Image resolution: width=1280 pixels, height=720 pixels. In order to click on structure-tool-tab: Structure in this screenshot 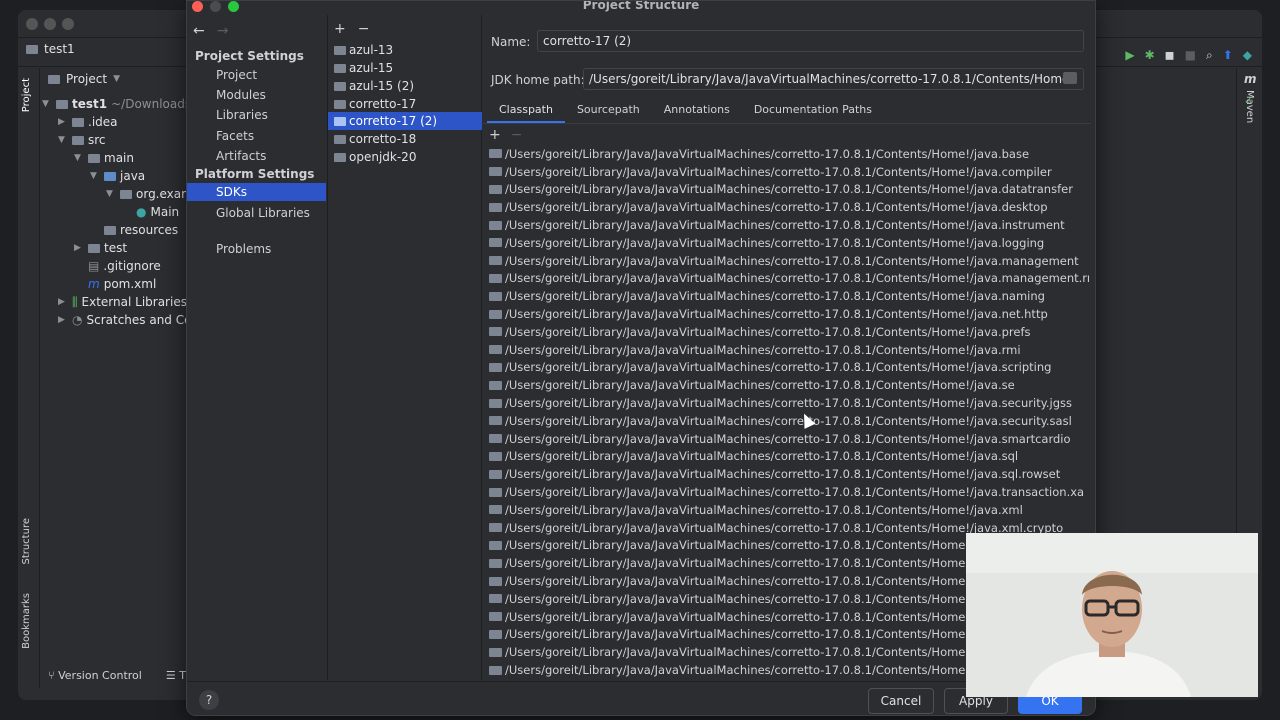, I will do `click(26, 541)`.